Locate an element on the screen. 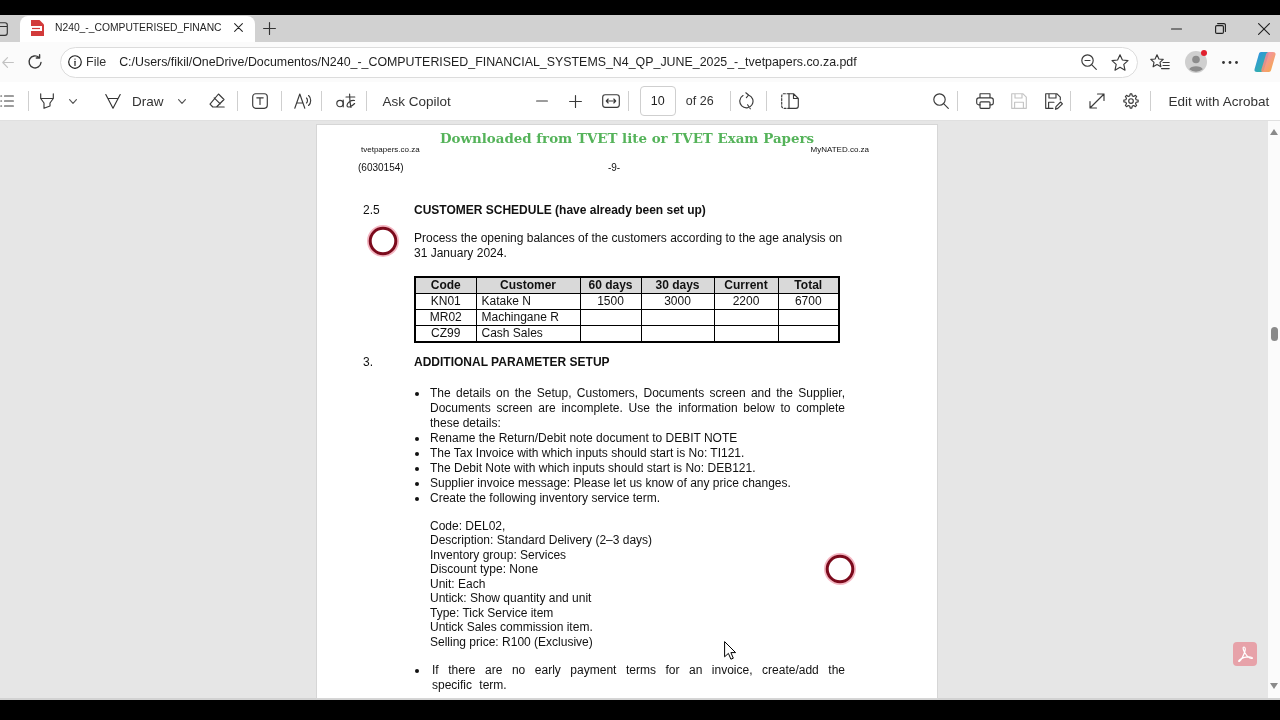 This screenshot has height=720, width=1280. logo-tile-button is located at coordinates (1245, 654).